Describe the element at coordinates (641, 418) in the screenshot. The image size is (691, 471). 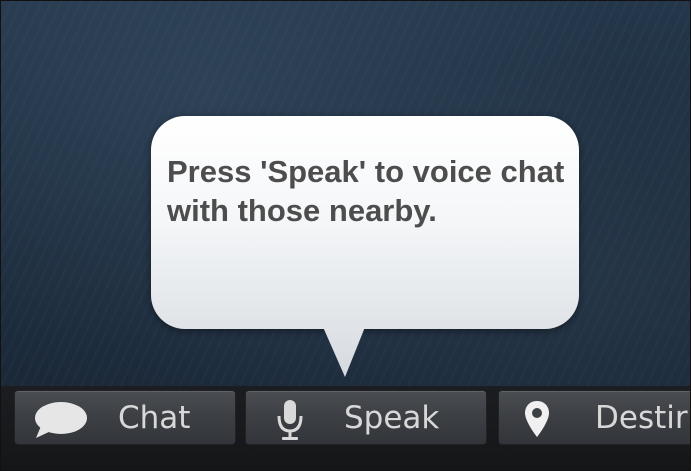
I see `destinations-label: Destir` at that location.